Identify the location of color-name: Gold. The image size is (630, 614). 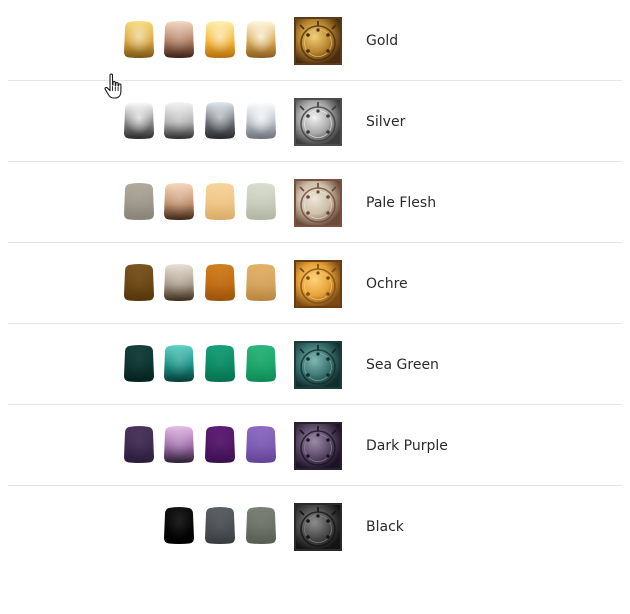
(382, 40).